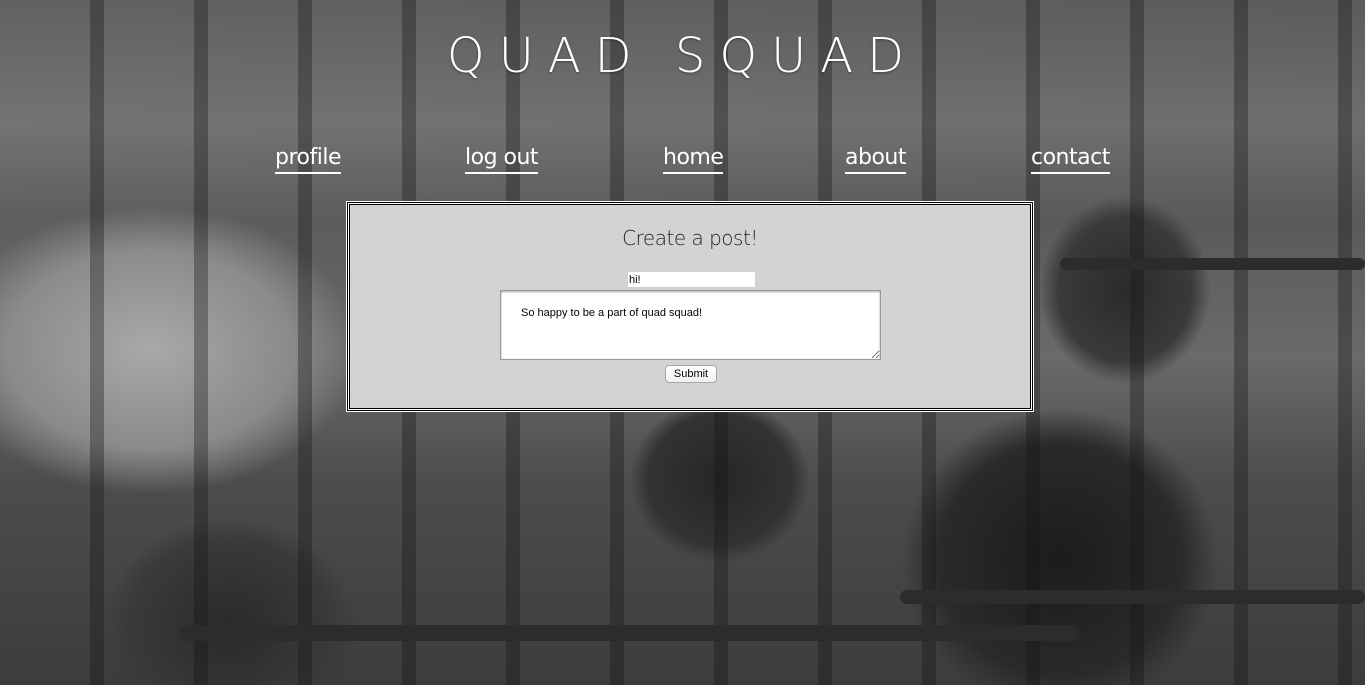  Describe the element at coordinates (693, 159) in the screenshot. I see `nav-link-home: home` at that location.